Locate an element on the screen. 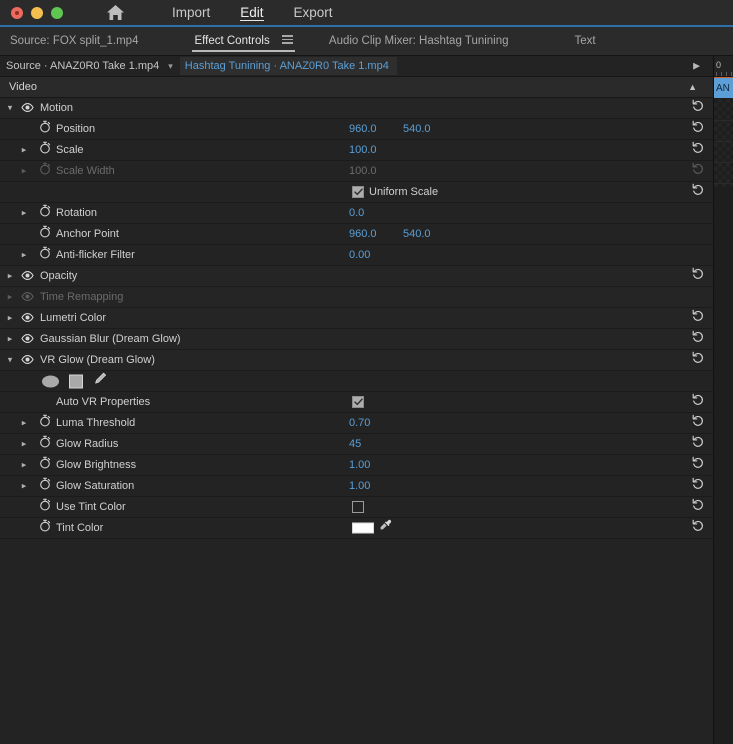  property-row-lumetri-color: ▸ Lumetri Color is located at coordinates (366, 318).